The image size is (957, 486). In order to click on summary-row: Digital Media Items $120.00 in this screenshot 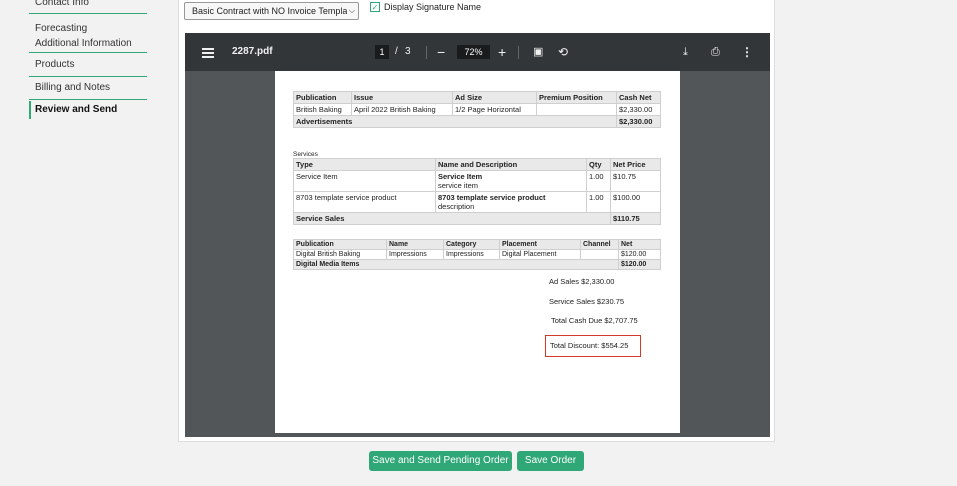, I will do `click(477, 264)`.